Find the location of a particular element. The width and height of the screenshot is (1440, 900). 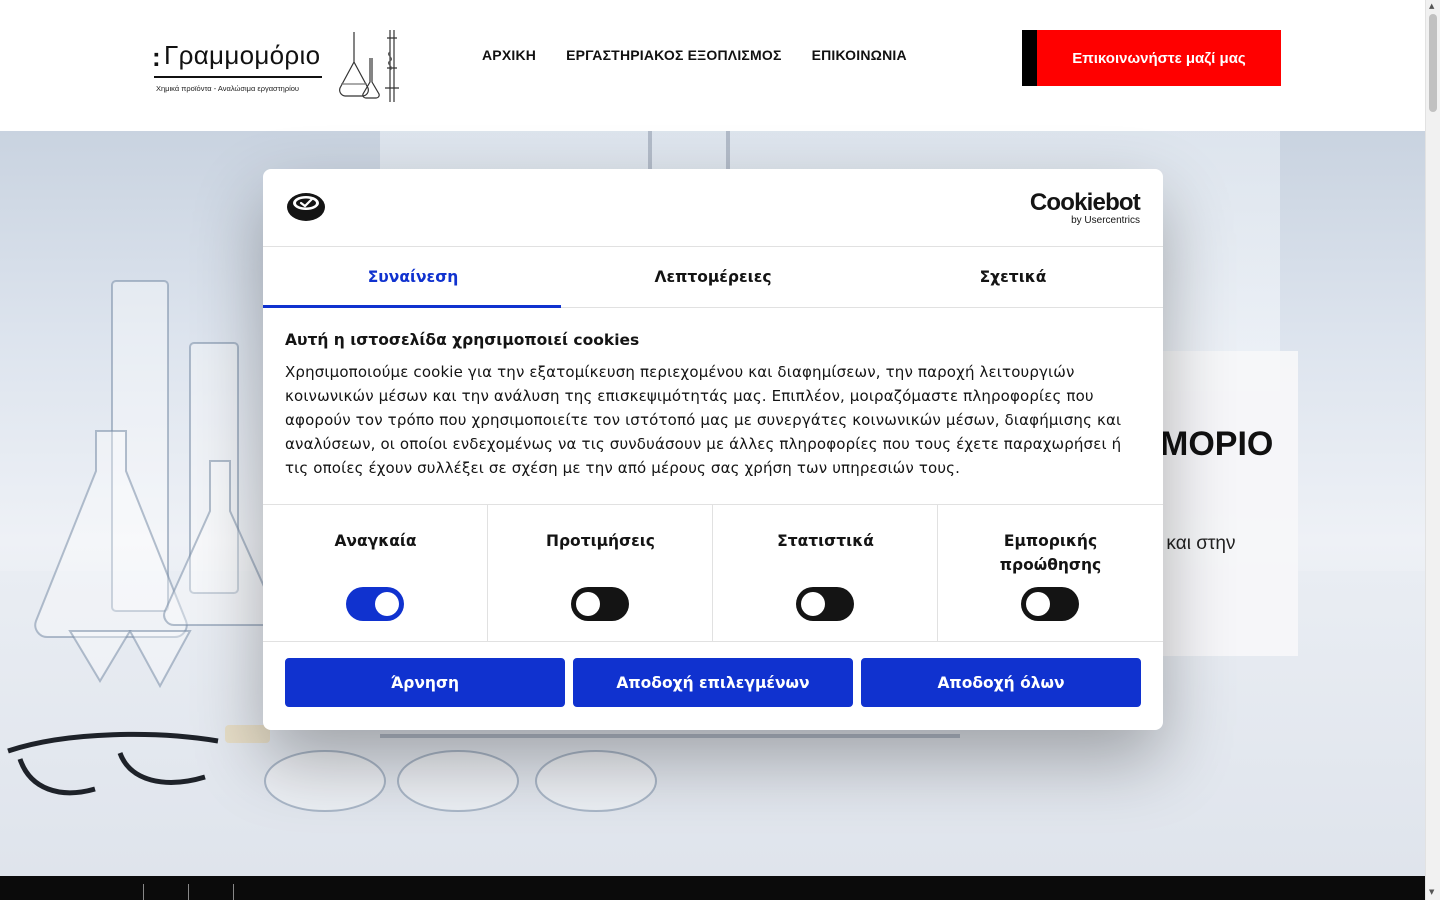

tab-about: Σχετικά is located at coordinates (1013, 277).